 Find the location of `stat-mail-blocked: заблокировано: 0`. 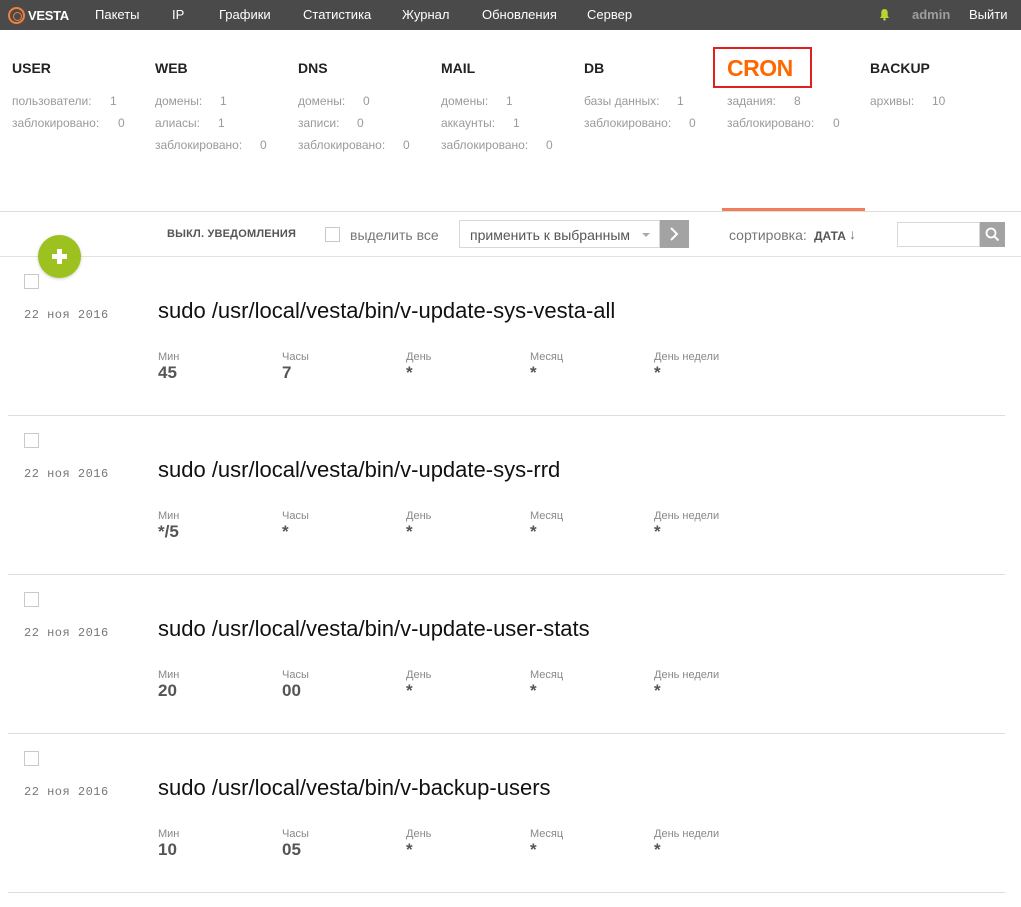

stat-mail-blocked: заблокировано: 0 is located at coordinates (497, 145).